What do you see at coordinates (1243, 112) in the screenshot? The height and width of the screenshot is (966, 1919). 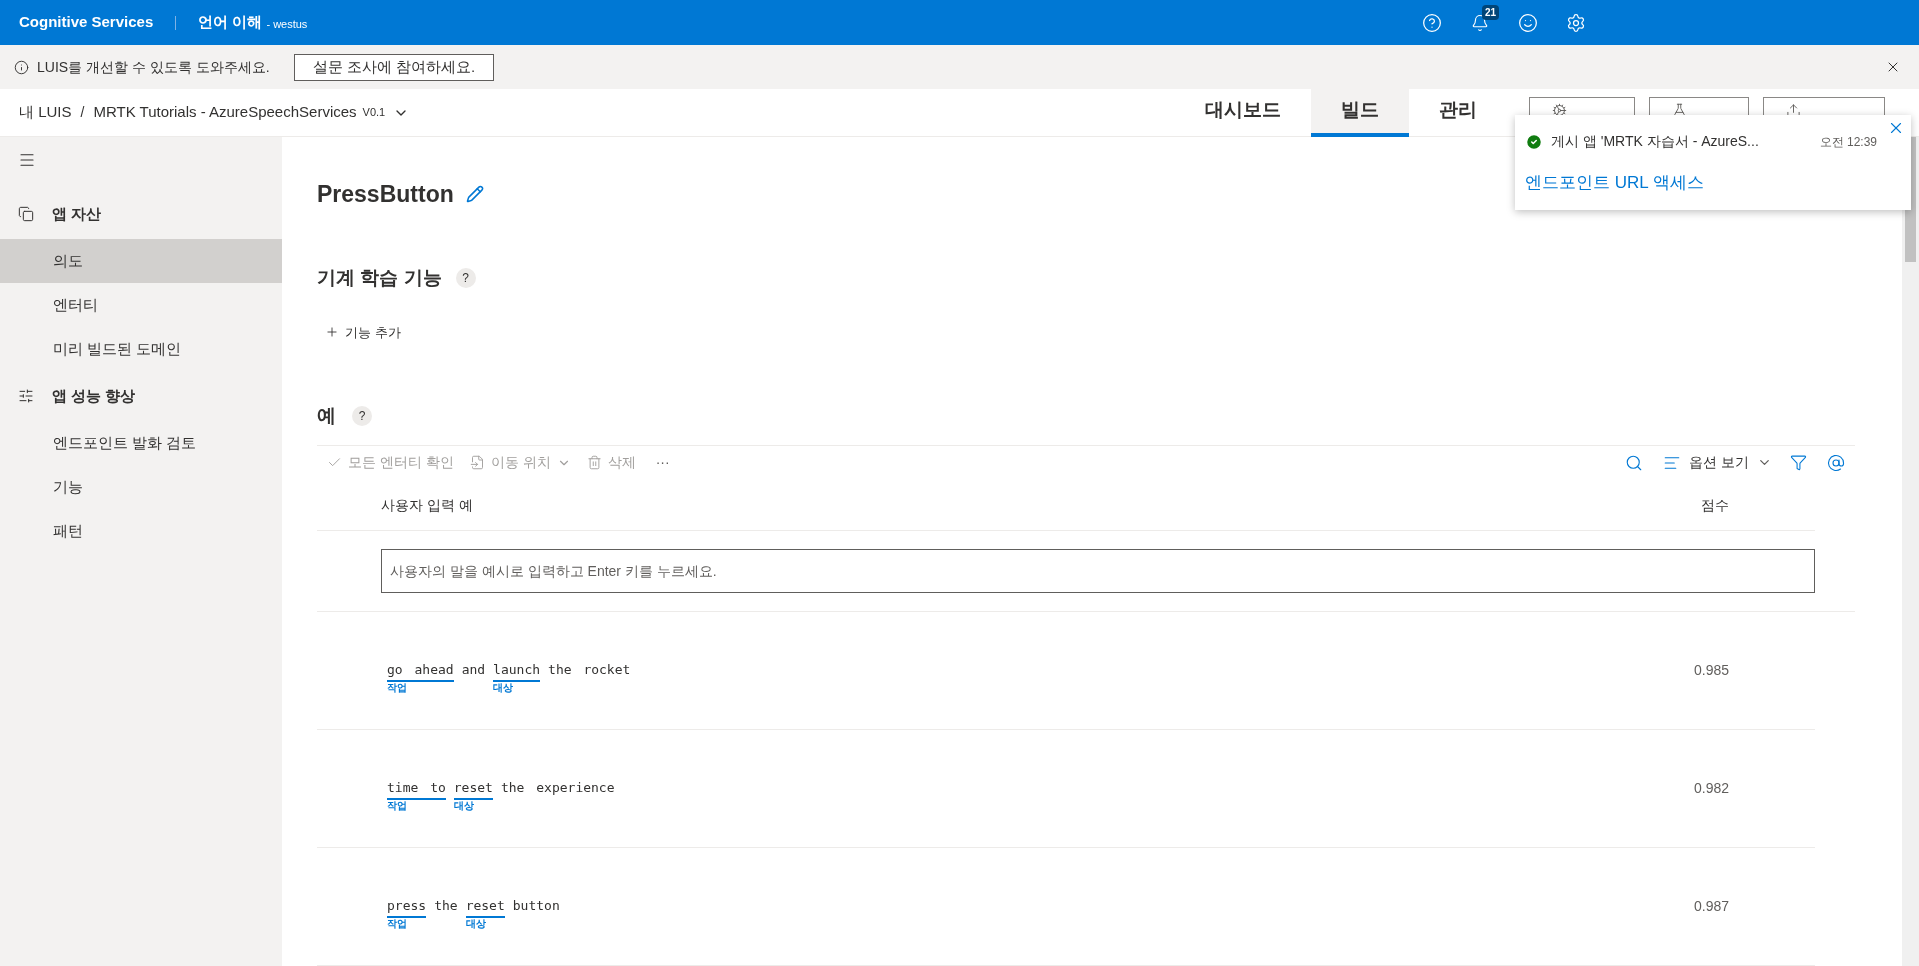 I see `nav-tab: 대시보드` at bounding box center [1243, 112].